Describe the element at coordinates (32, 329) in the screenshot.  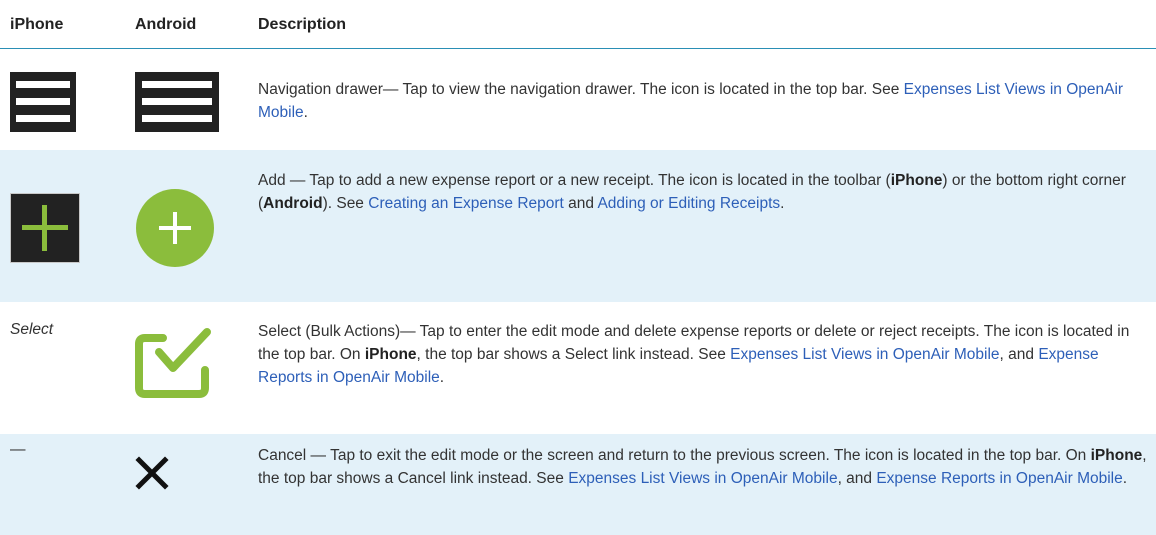
I see `iphone-select-text: Select` at that location.